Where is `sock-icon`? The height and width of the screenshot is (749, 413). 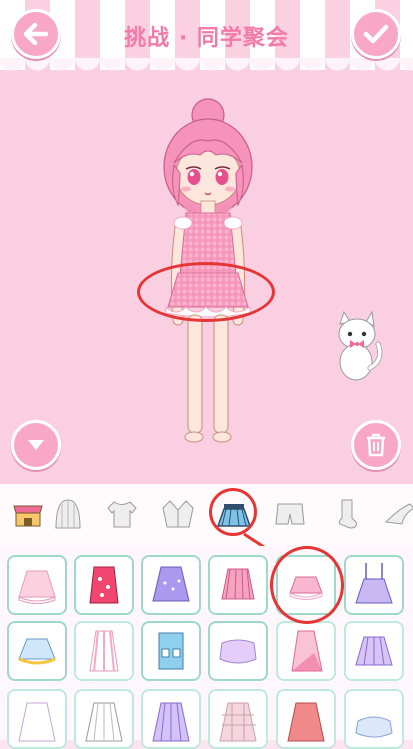 sock-icon is located at coordinates (347, 514).